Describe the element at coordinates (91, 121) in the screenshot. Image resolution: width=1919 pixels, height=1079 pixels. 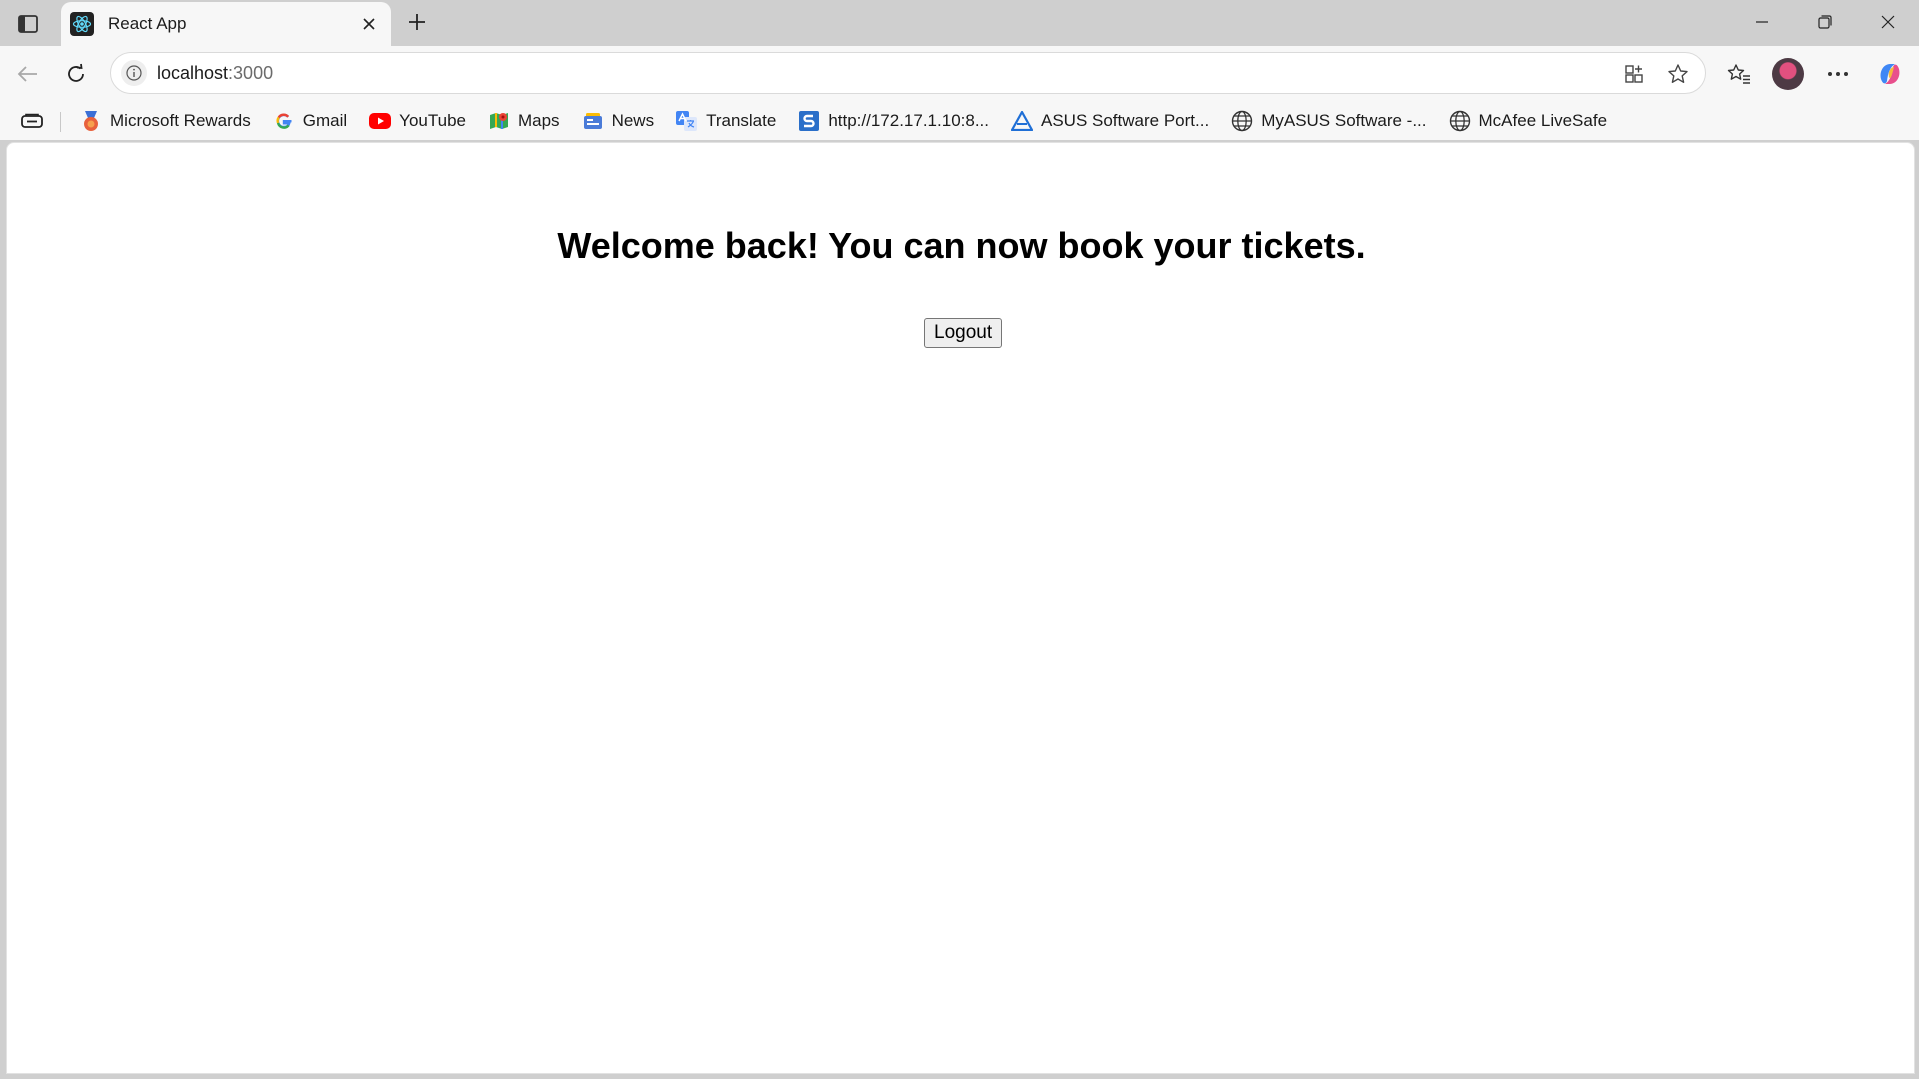
I see `rewards-icon` at that location.